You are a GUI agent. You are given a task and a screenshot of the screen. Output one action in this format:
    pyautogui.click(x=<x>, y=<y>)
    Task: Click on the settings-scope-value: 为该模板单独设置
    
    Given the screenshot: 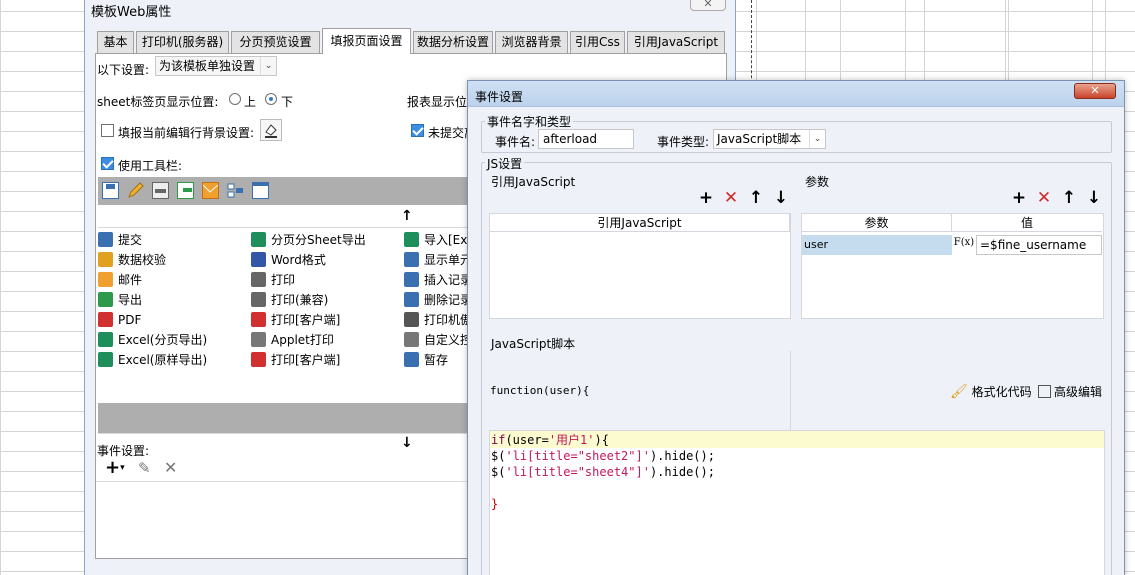 What is the action you would take?
    pyautogui.click(x=207, y=66)
    